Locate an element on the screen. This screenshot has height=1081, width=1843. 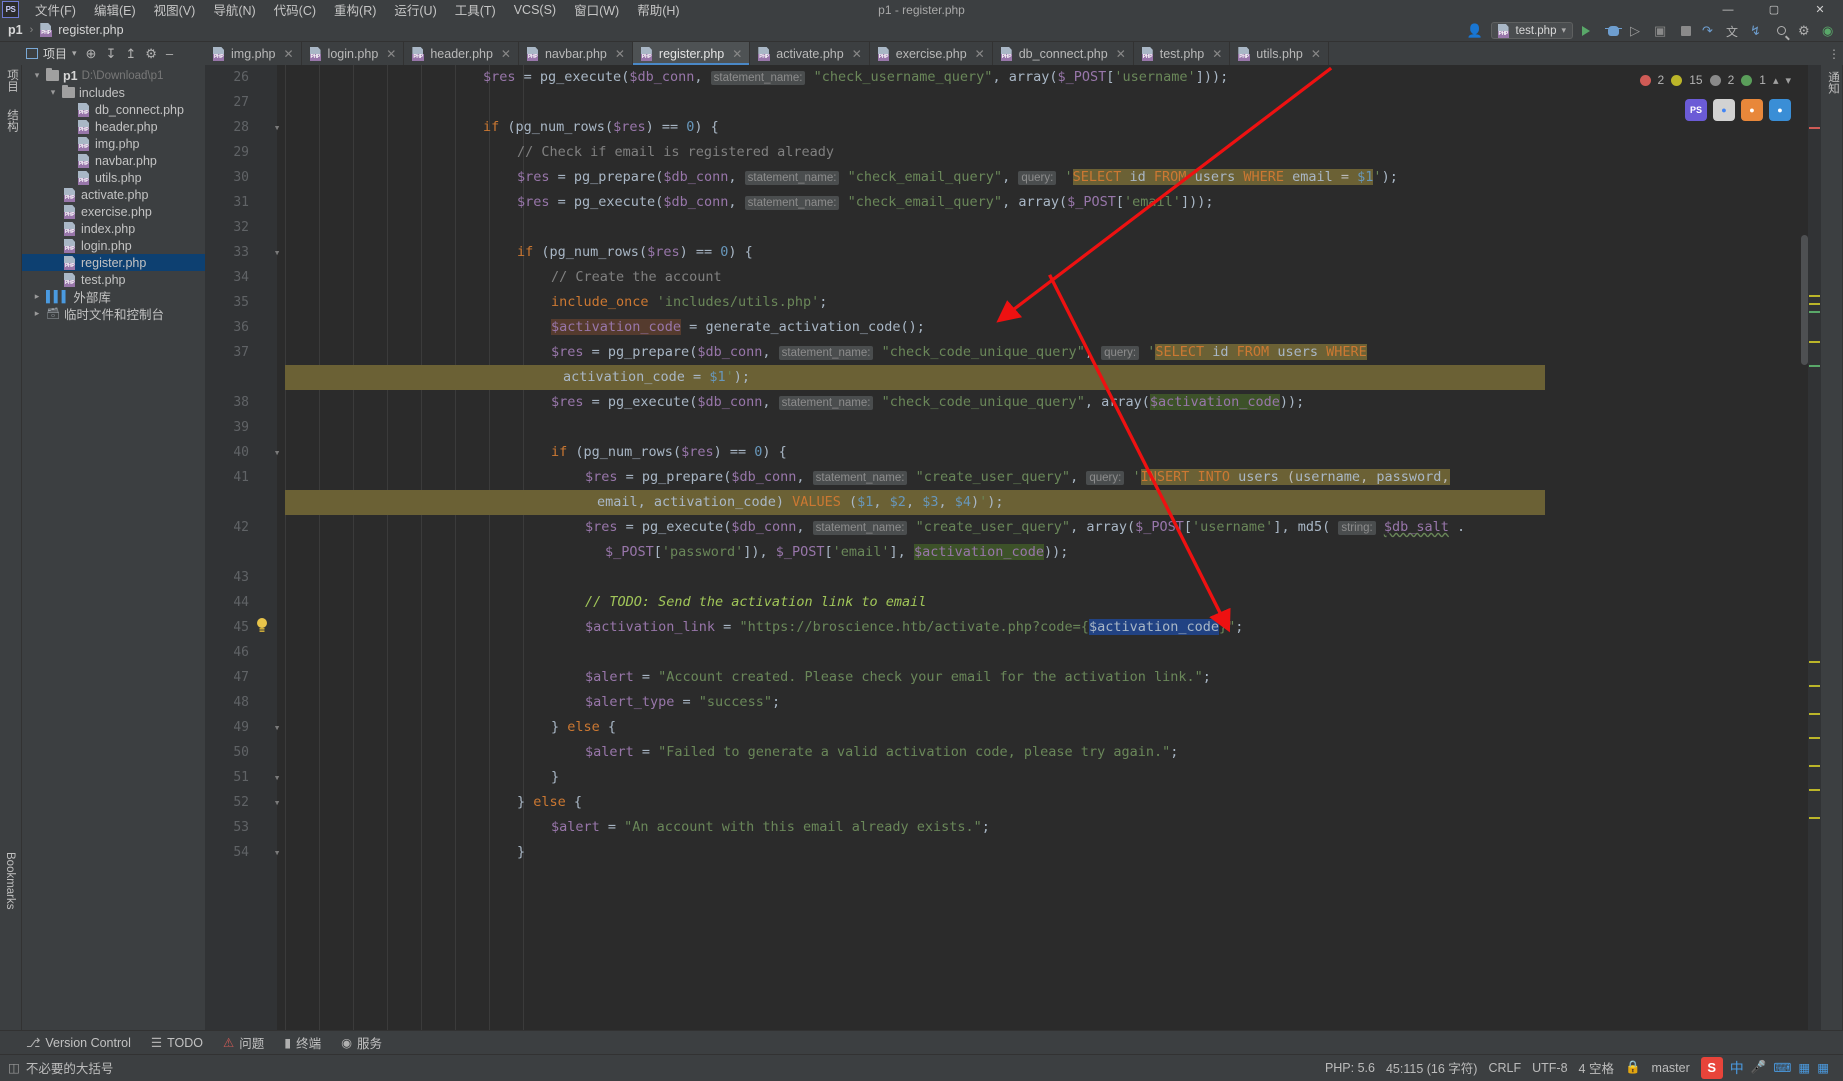
stop-icon is located at coordinates (1685, 30).